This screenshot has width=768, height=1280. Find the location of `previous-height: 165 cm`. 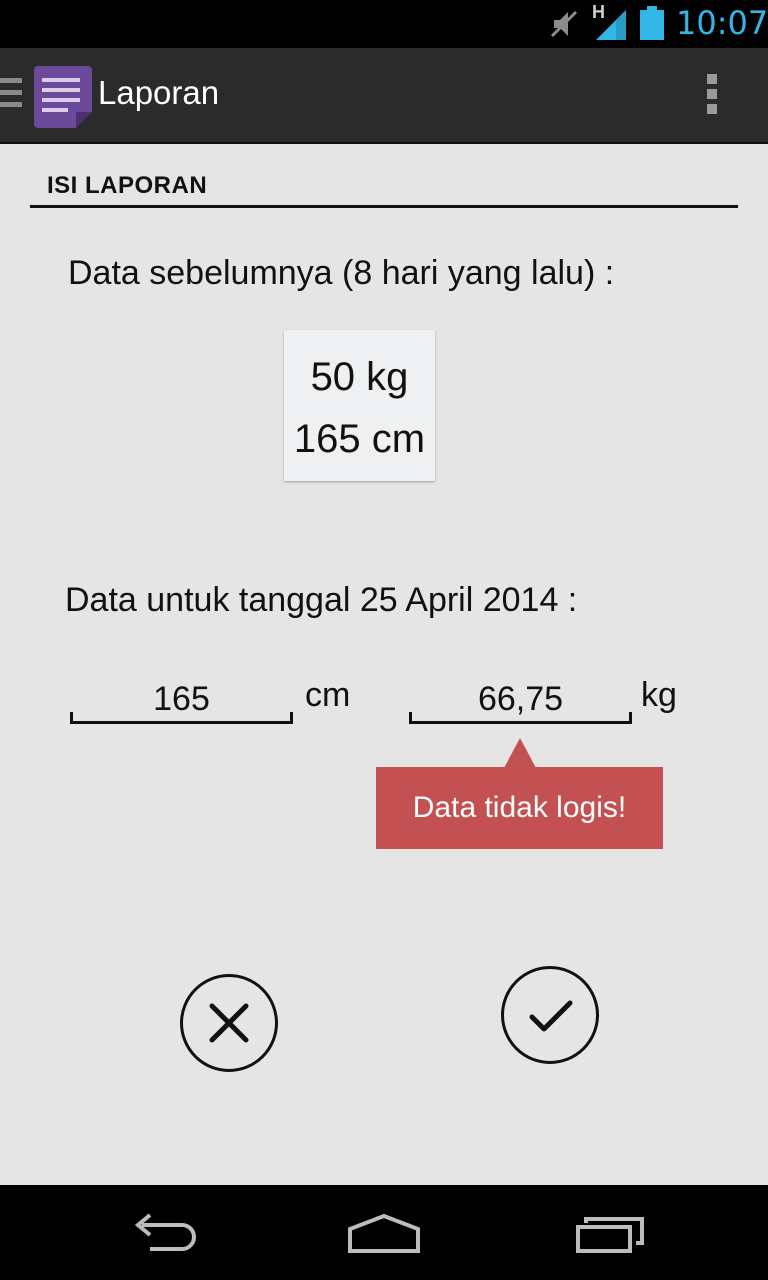

previous-height: 165 cm is located at coordinates (359, 439).